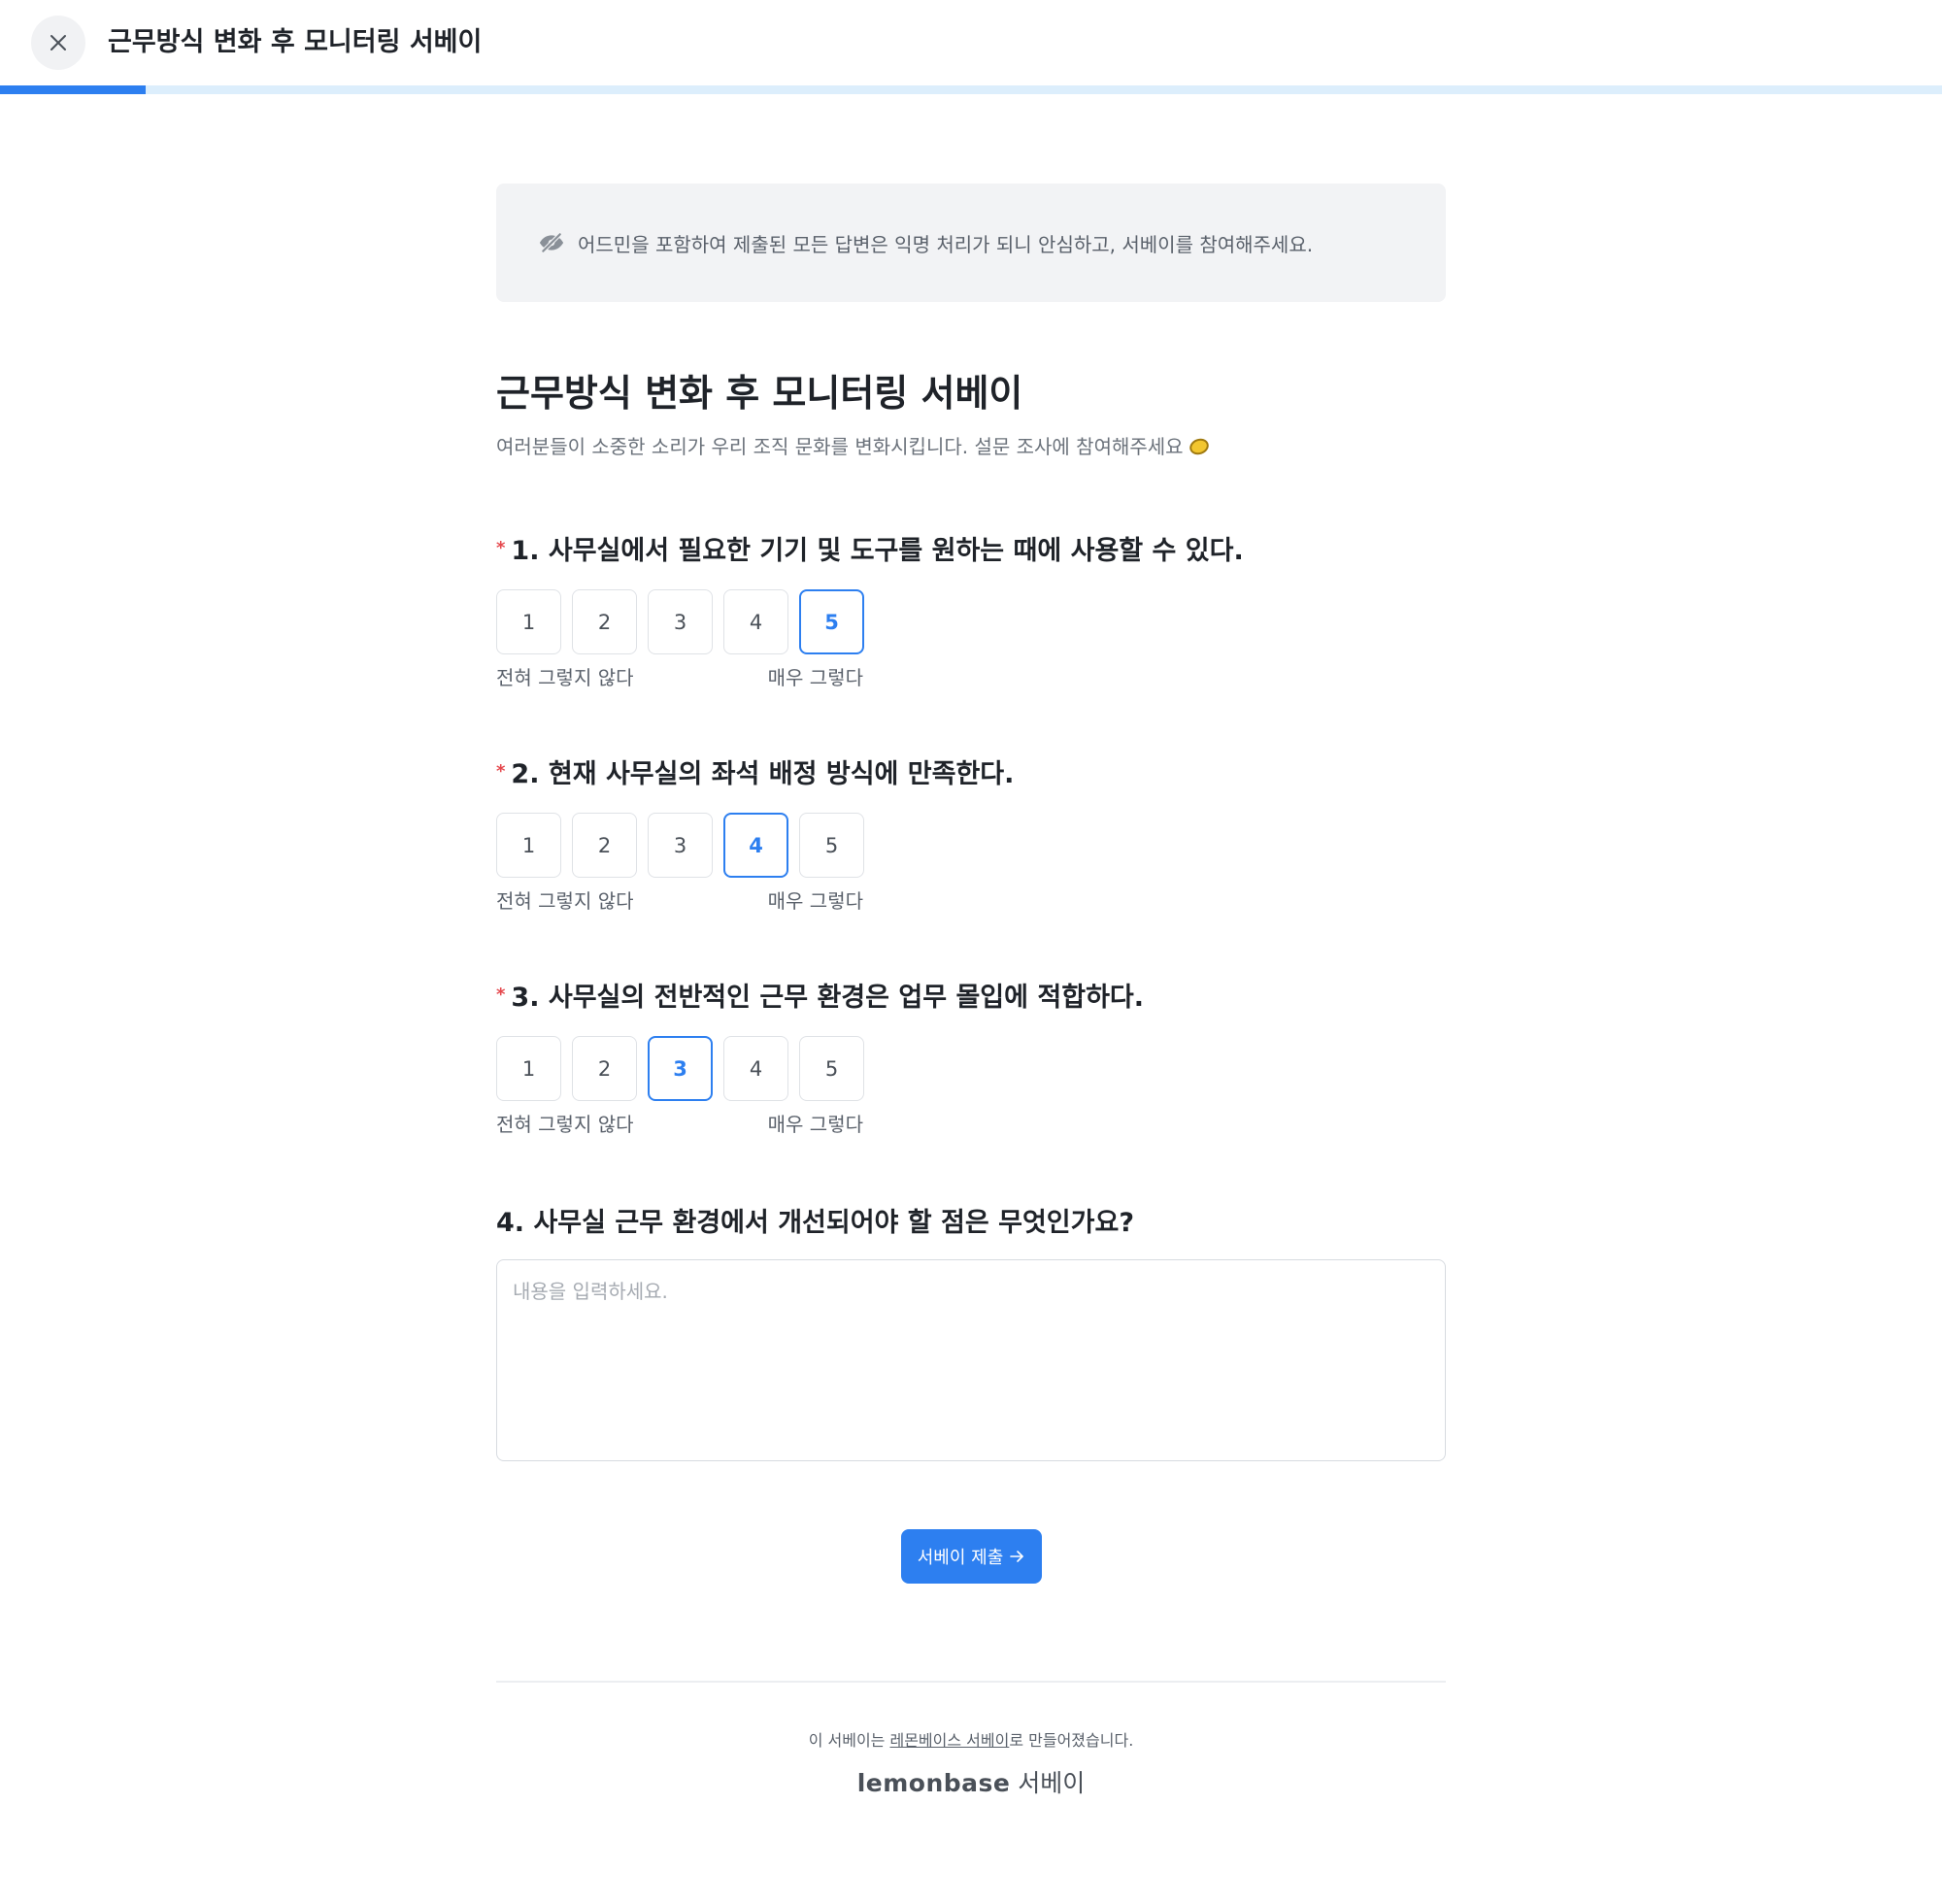 The width and height of the screenshot is (1942, 1904). What do you see at coordinates (971, 89) in the screenshot?
I see `progress-bar` at bounding box center [971, 89].